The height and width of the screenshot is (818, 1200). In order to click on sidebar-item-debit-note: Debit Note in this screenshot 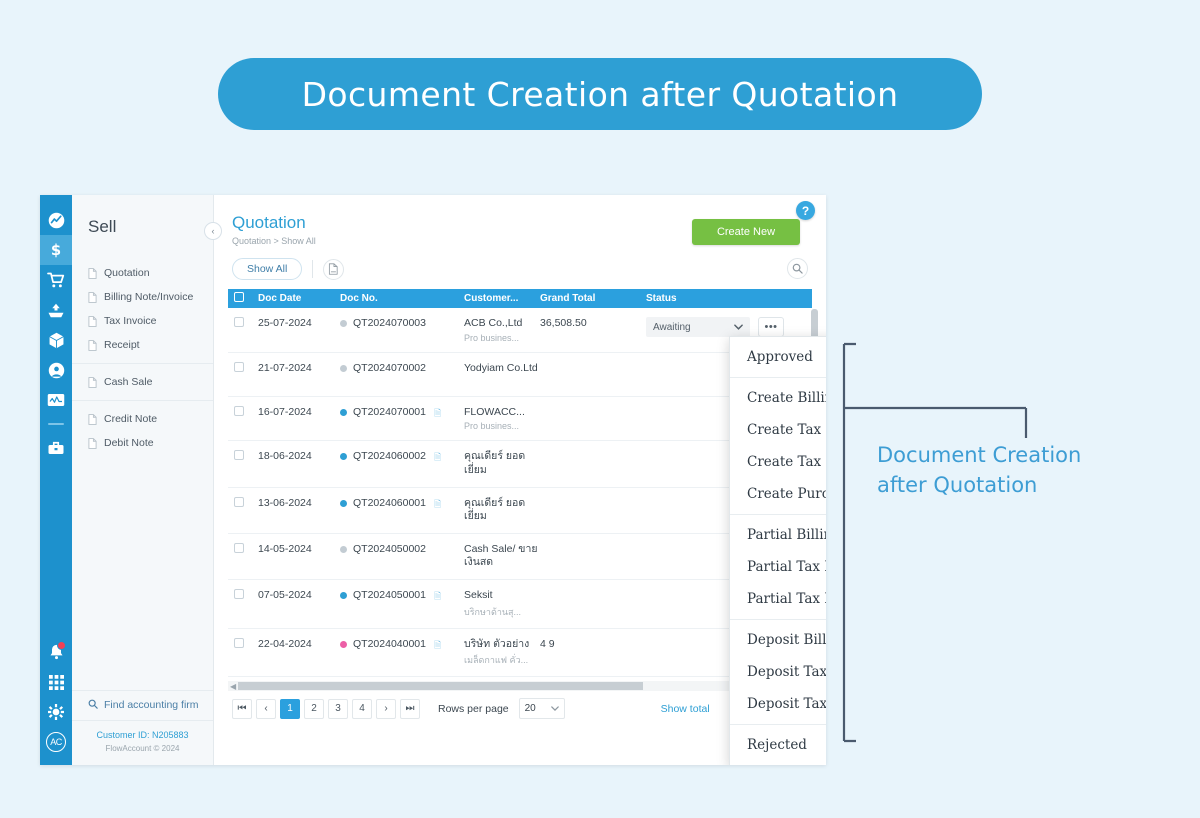, I will do `click(142, 443)`.